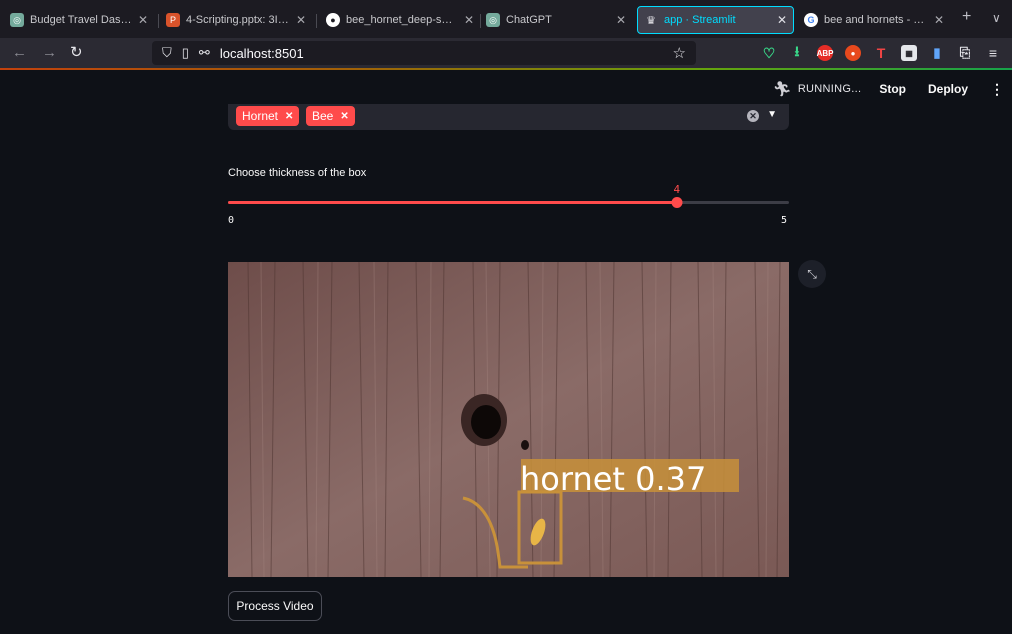 The height and width of the screenshot is (634, 1012). I want to click on adblock-icon: ABP, so click(825, 53).